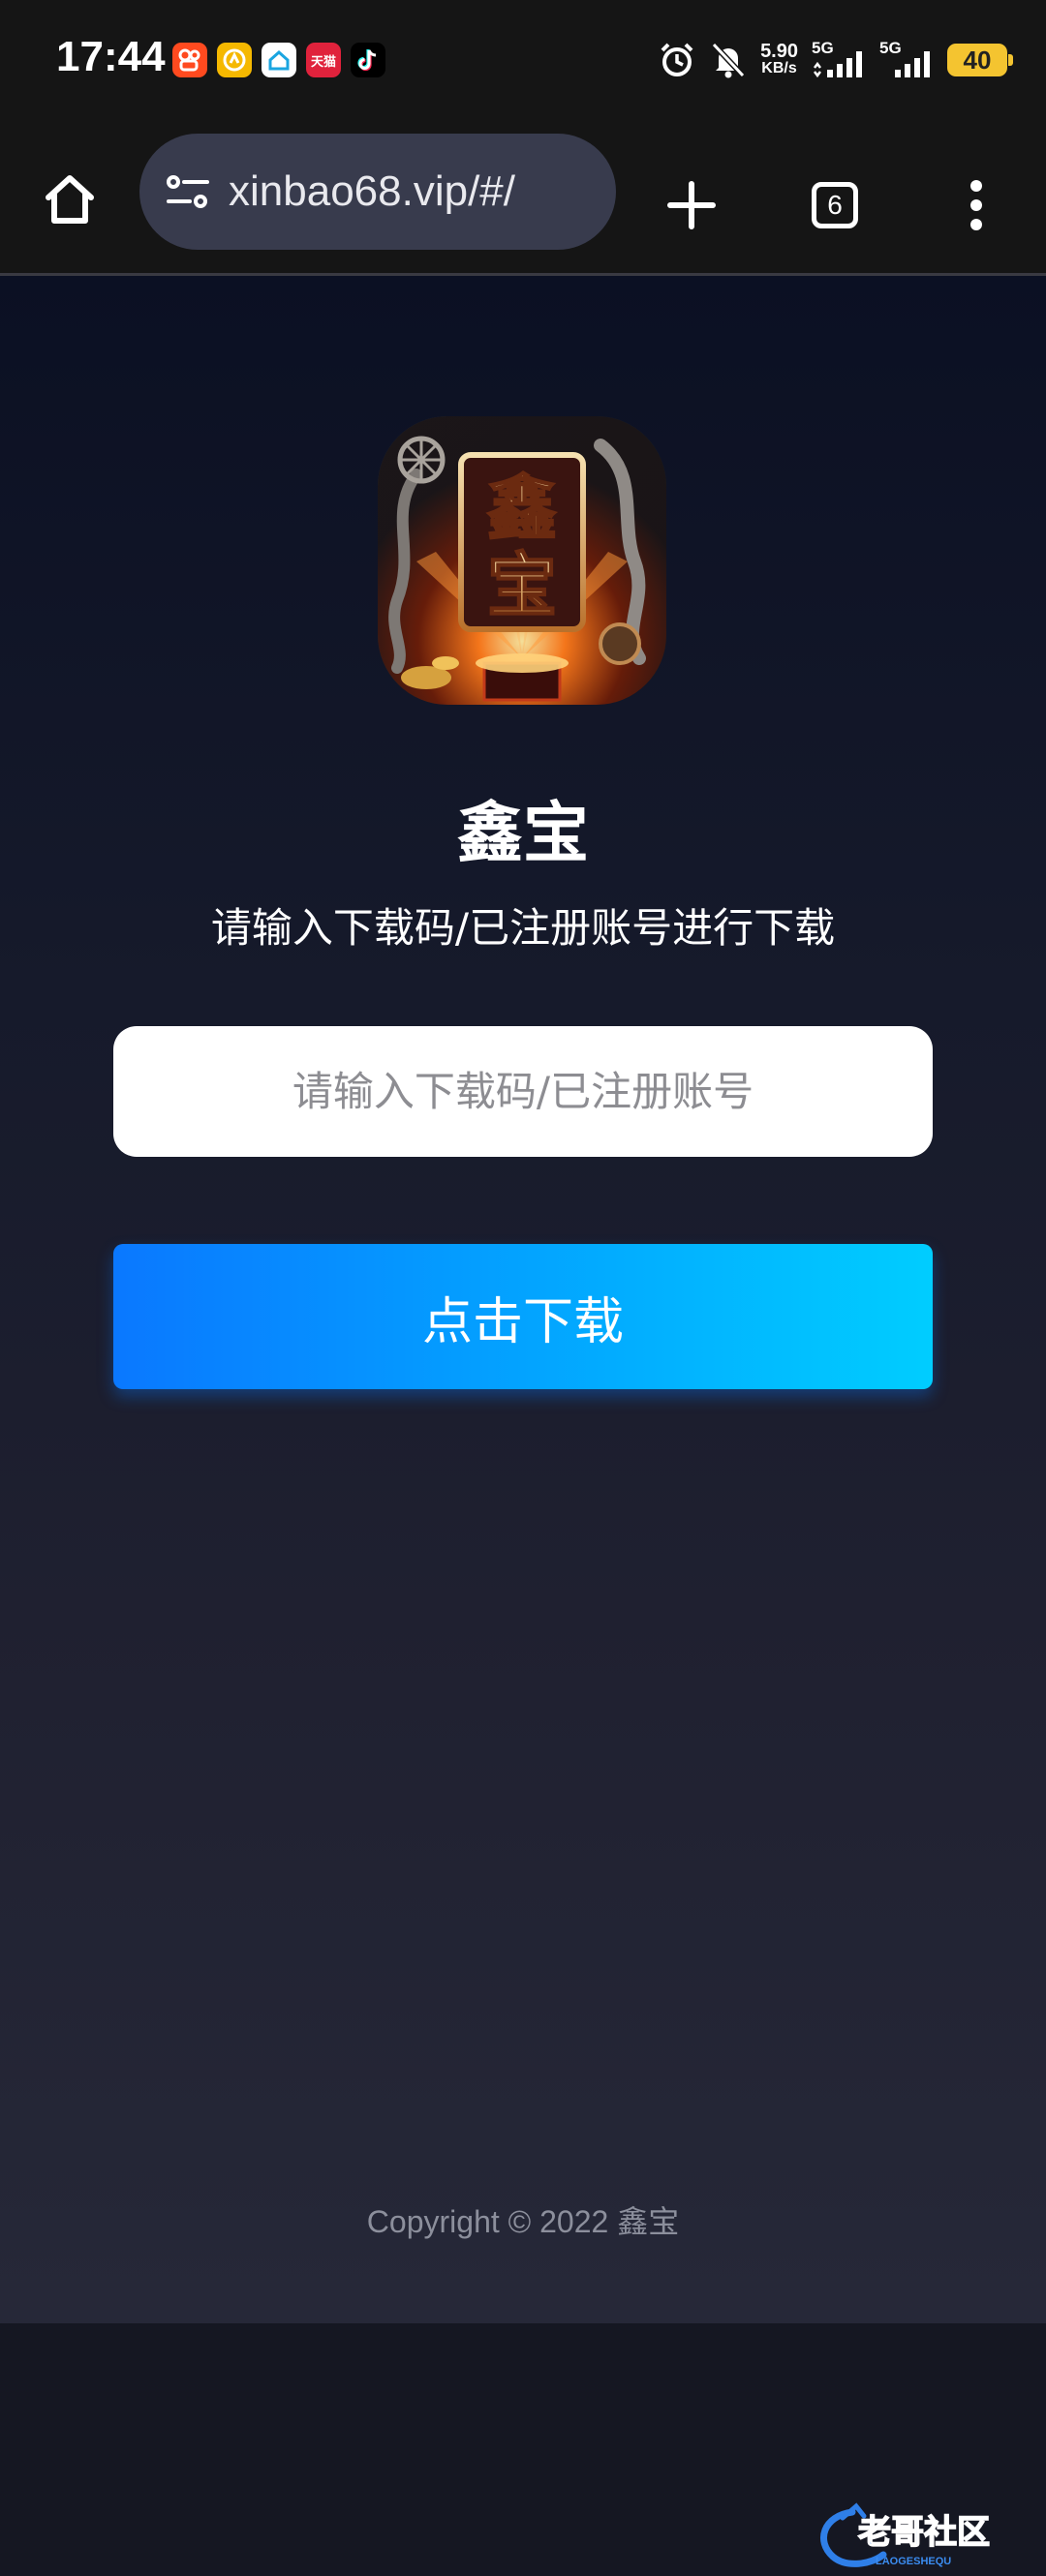  I want to click on app-title: 鑫宝, so click(522, 834).